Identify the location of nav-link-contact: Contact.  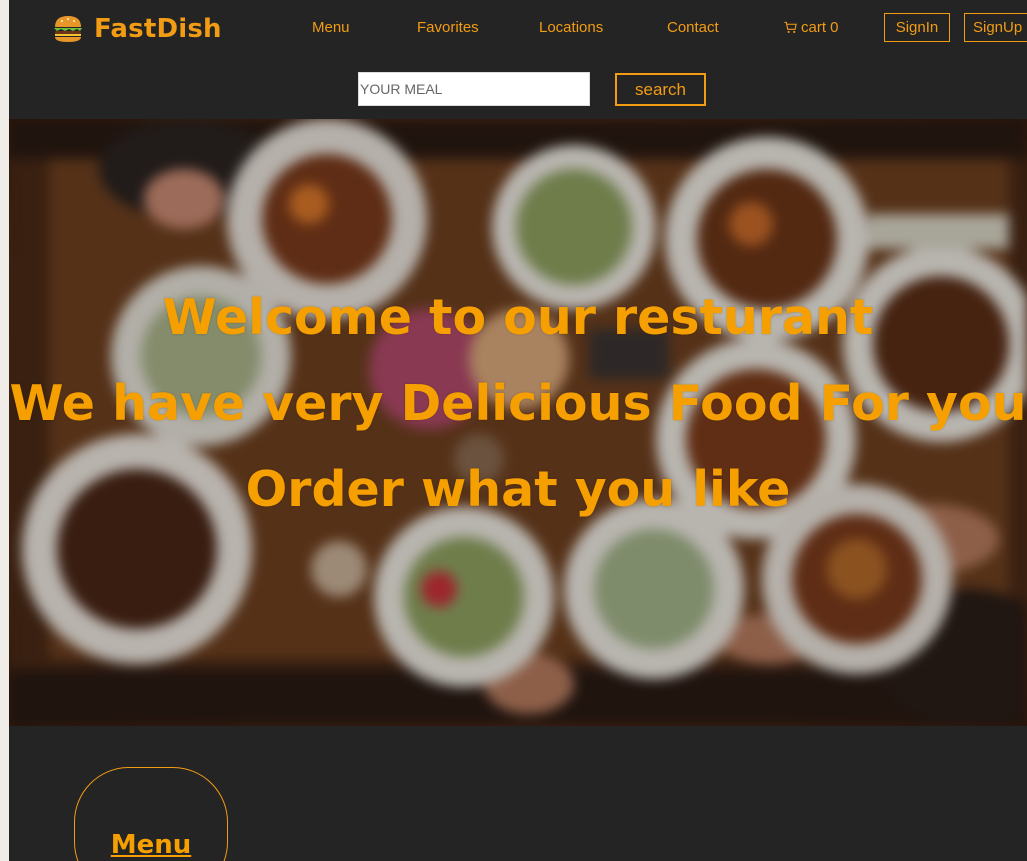
(693, 27).